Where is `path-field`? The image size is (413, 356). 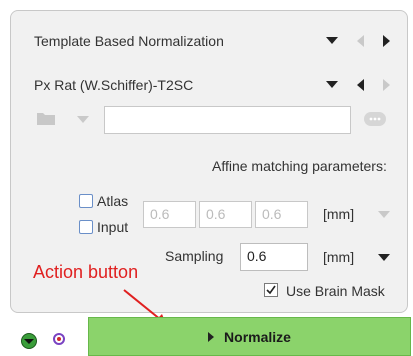 path-field is located at coordinates (227, 120).